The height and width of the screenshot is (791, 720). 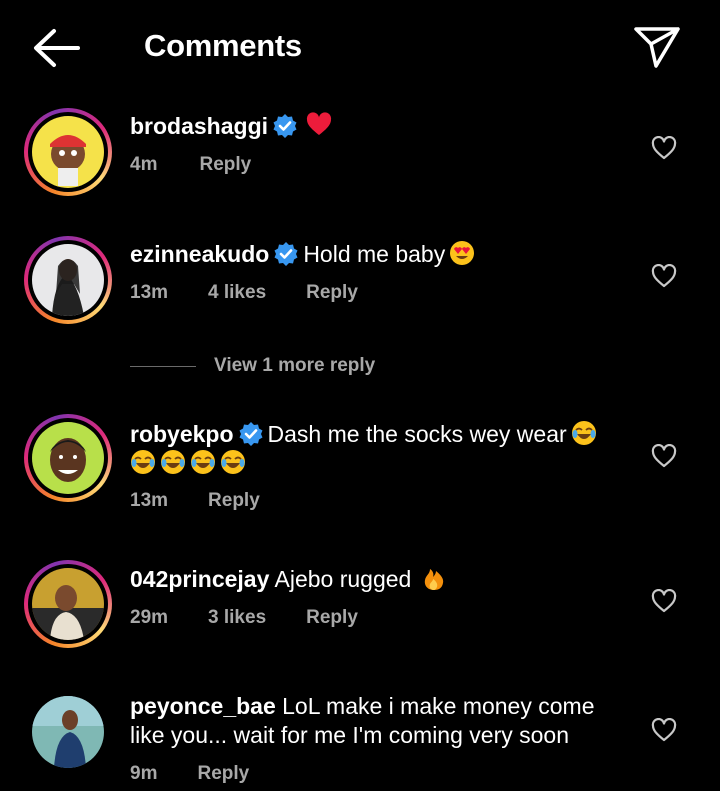 What do you see at coordinates (343, 579) in the screenshot?
I see `comment-body: Ajebo rugged` at bounding box center [343, 579].